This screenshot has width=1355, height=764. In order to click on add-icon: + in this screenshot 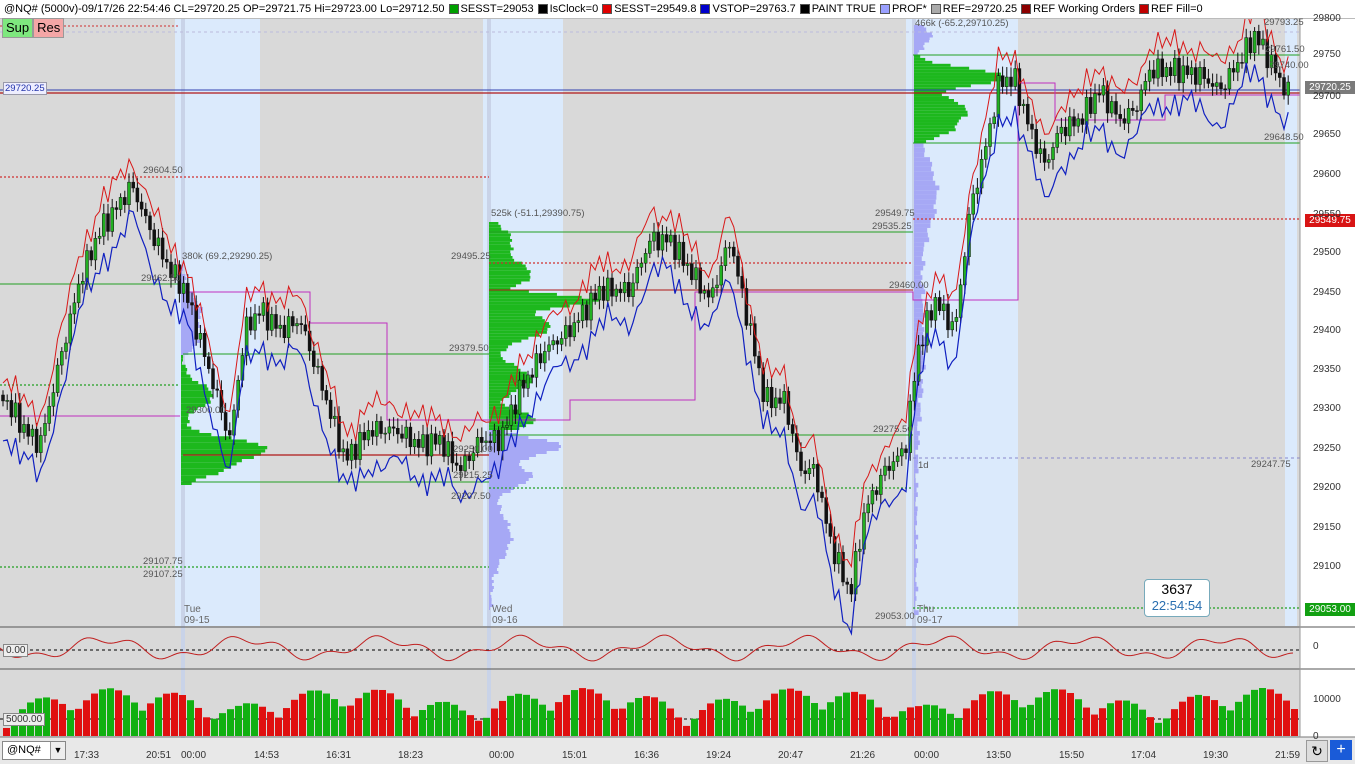, I will do `click(1341, 750)`.